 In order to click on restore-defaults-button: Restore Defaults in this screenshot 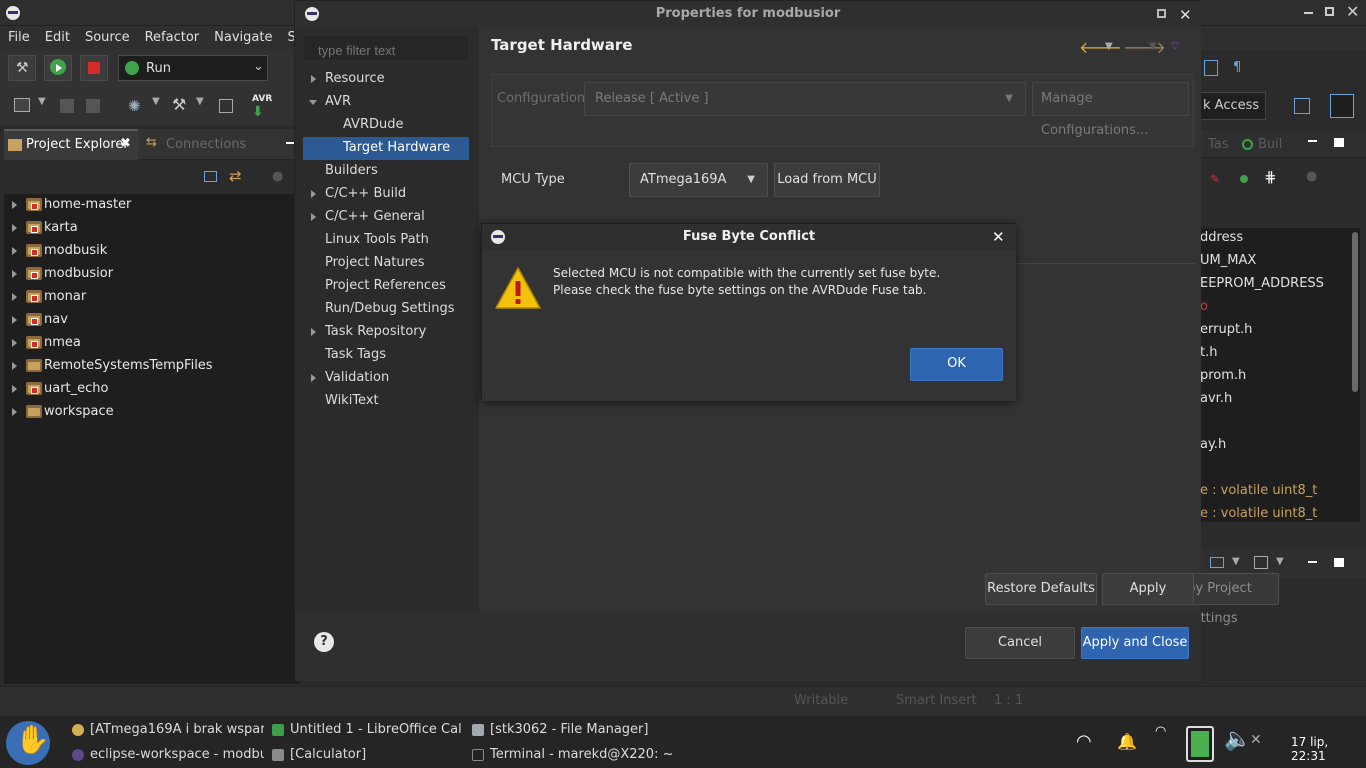, I will do `click(1041, 589)`.